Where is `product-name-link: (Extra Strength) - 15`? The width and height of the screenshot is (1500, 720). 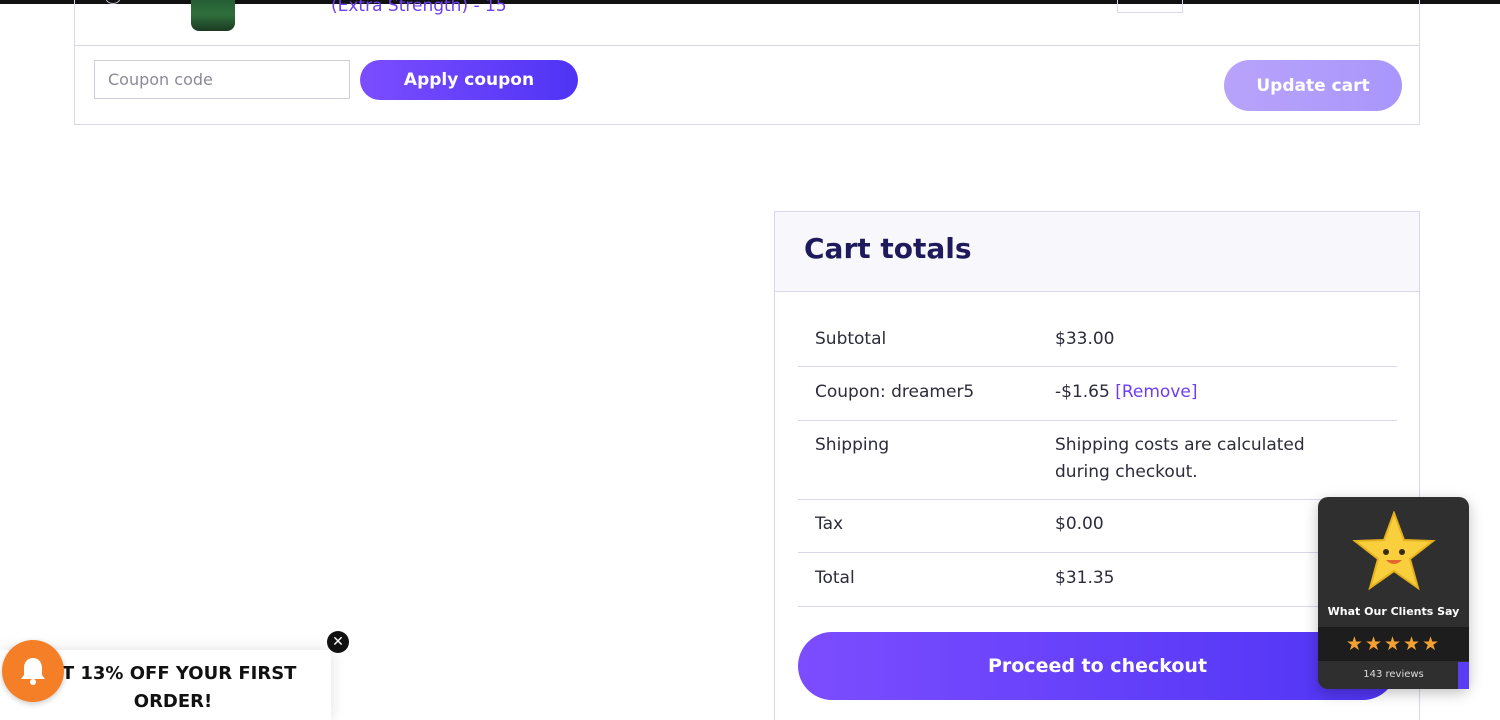 product-name-link: (Extra Strength) - 15 is located at coordinates (419, 8).